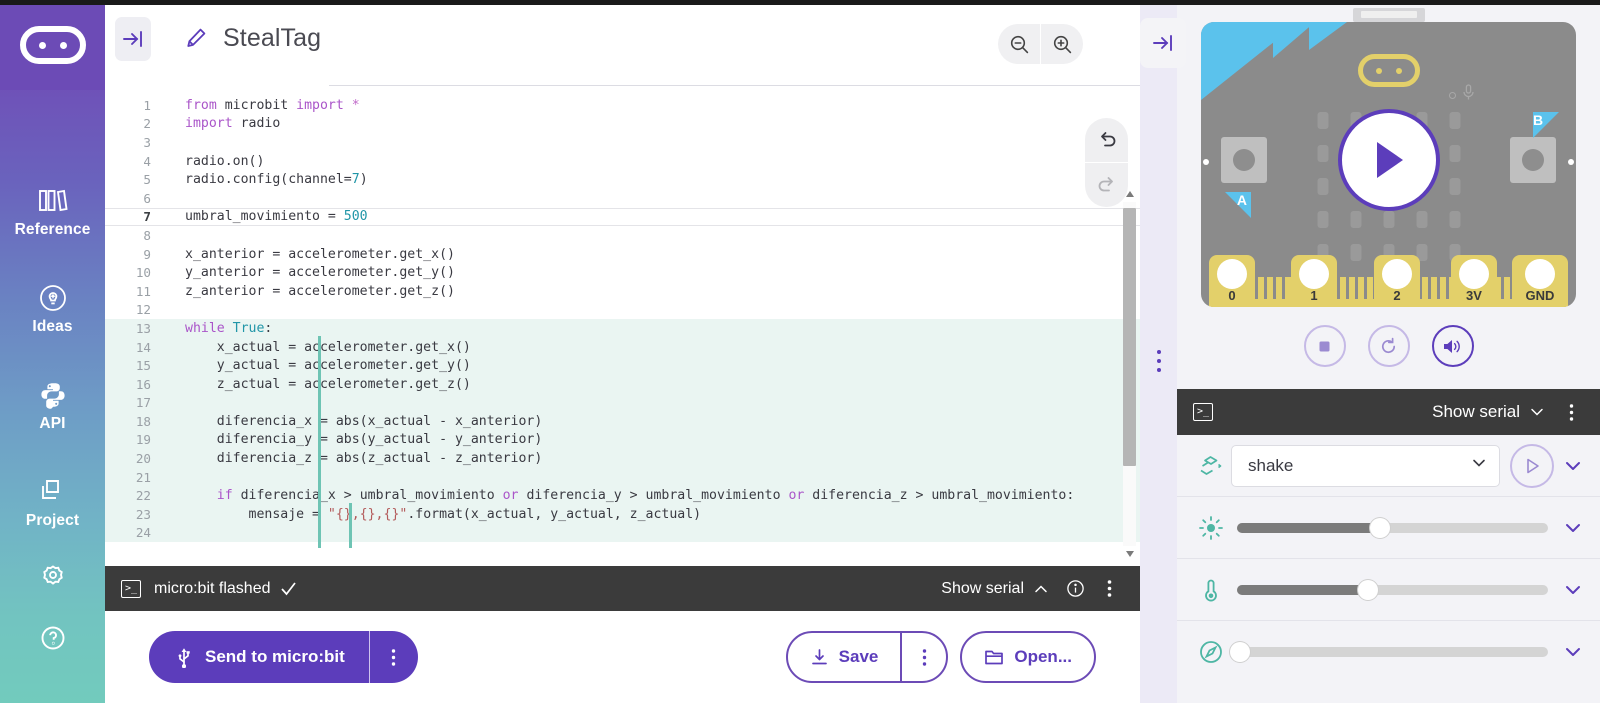  What do you see at coordinates (1388, 160) in the screenshot?
I see `simulator-play-button` at bounding box center [1388, 160].